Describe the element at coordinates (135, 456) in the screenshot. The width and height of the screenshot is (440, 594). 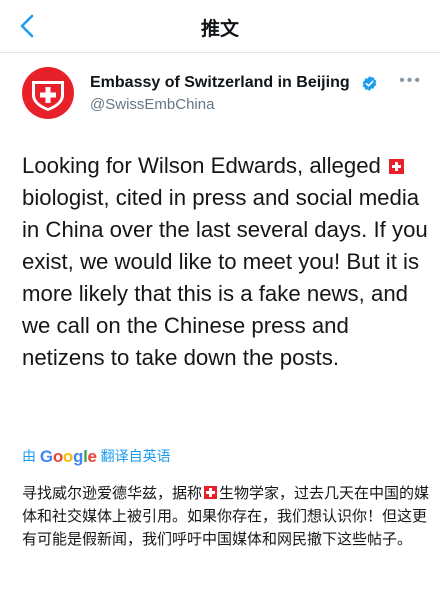
I see `translation-suffix: 翻译自英语` at that location.